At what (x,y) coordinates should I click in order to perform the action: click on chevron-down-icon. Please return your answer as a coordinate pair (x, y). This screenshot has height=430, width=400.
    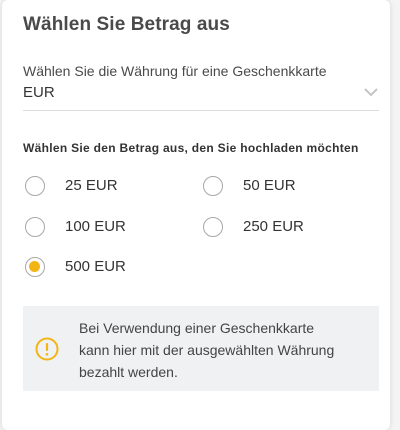
    Looking at the image, I should click on (371, 92).